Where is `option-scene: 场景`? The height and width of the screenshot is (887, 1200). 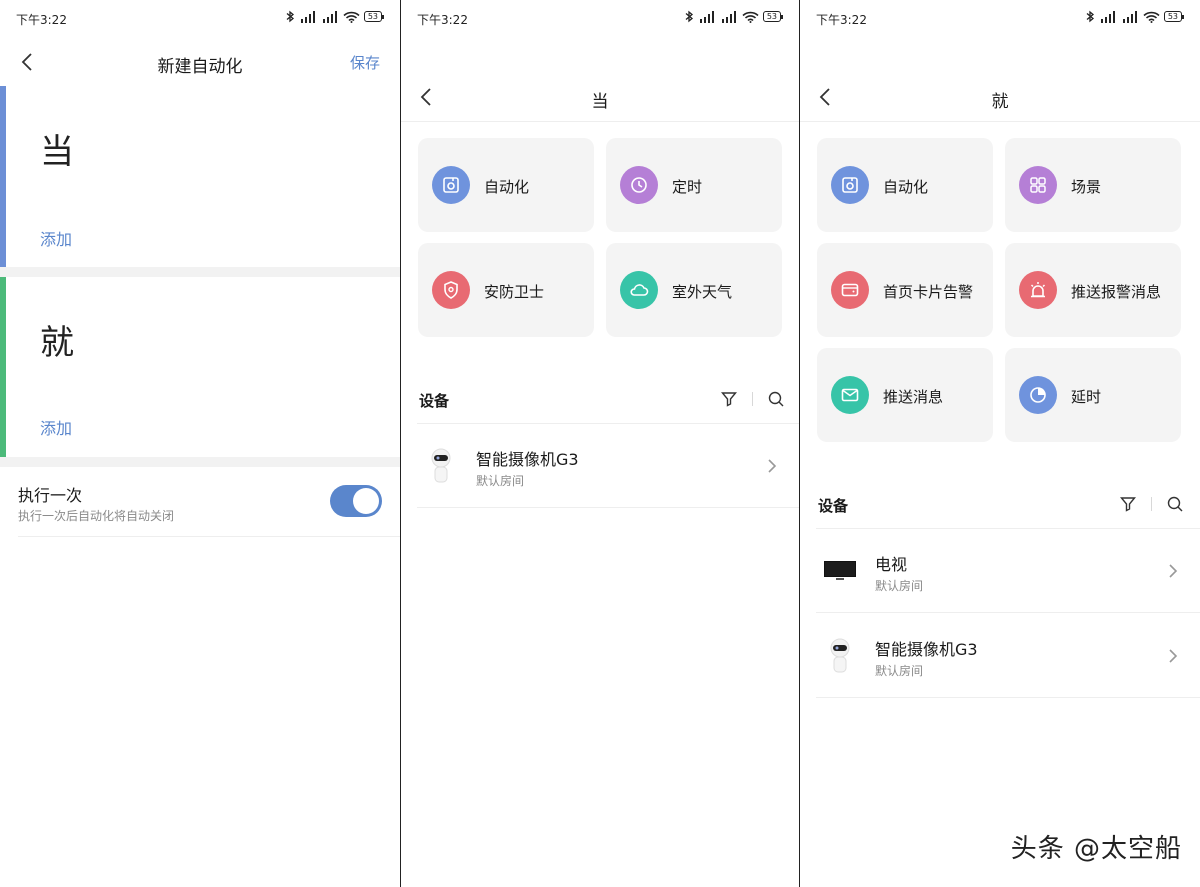 option-scene: 场景 is located at coordinates (1093, 185).